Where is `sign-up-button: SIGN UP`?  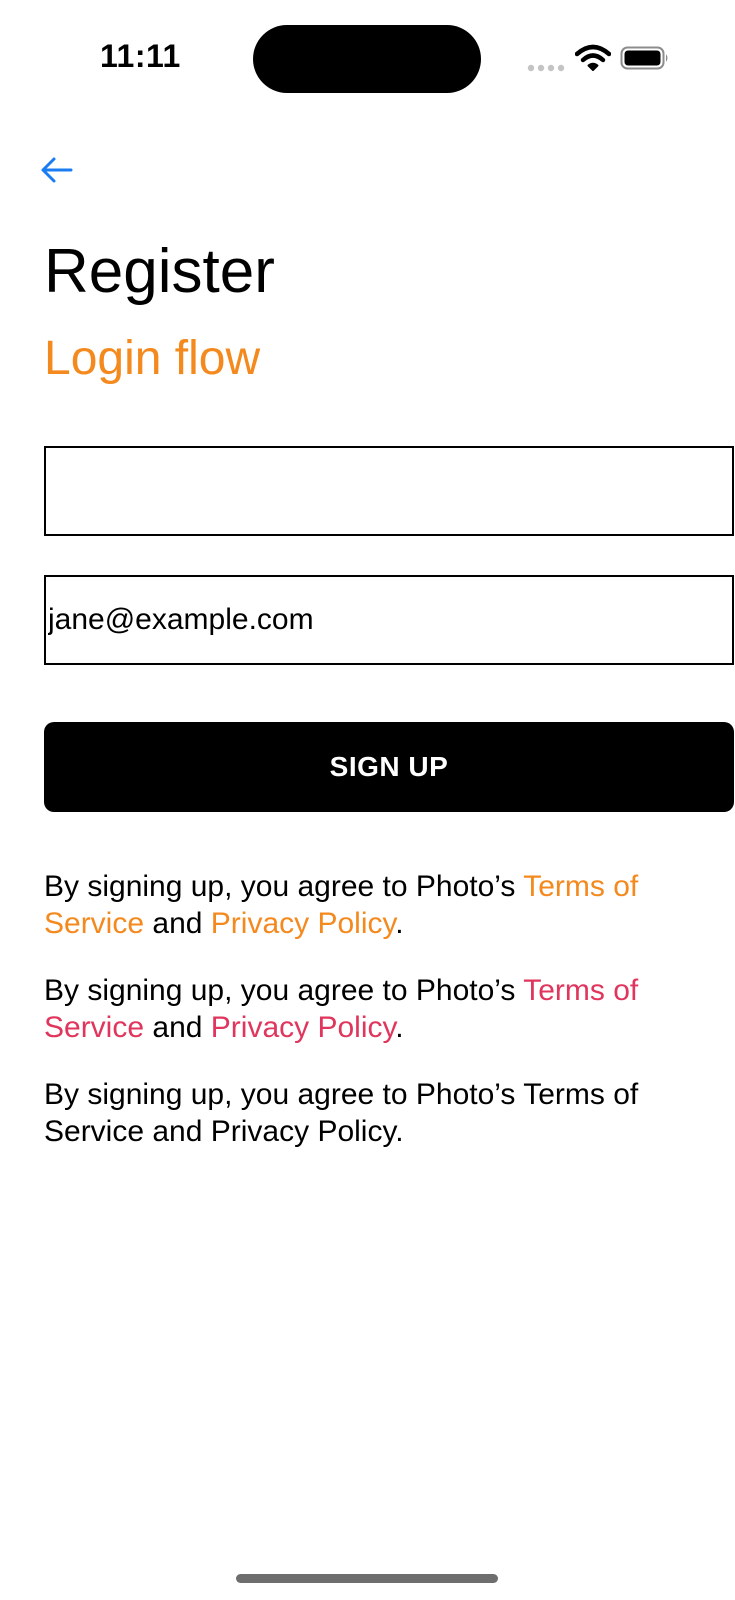
sign-up-button: SIGN UP is located at coordinates (389, 767).